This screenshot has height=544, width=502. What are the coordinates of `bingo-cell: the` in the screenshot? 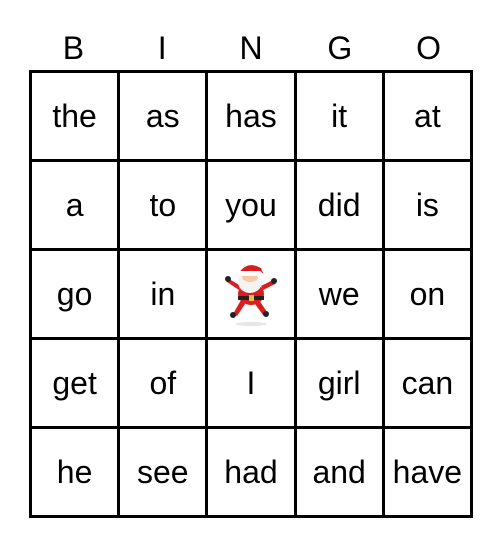 It's located at (74, 116).